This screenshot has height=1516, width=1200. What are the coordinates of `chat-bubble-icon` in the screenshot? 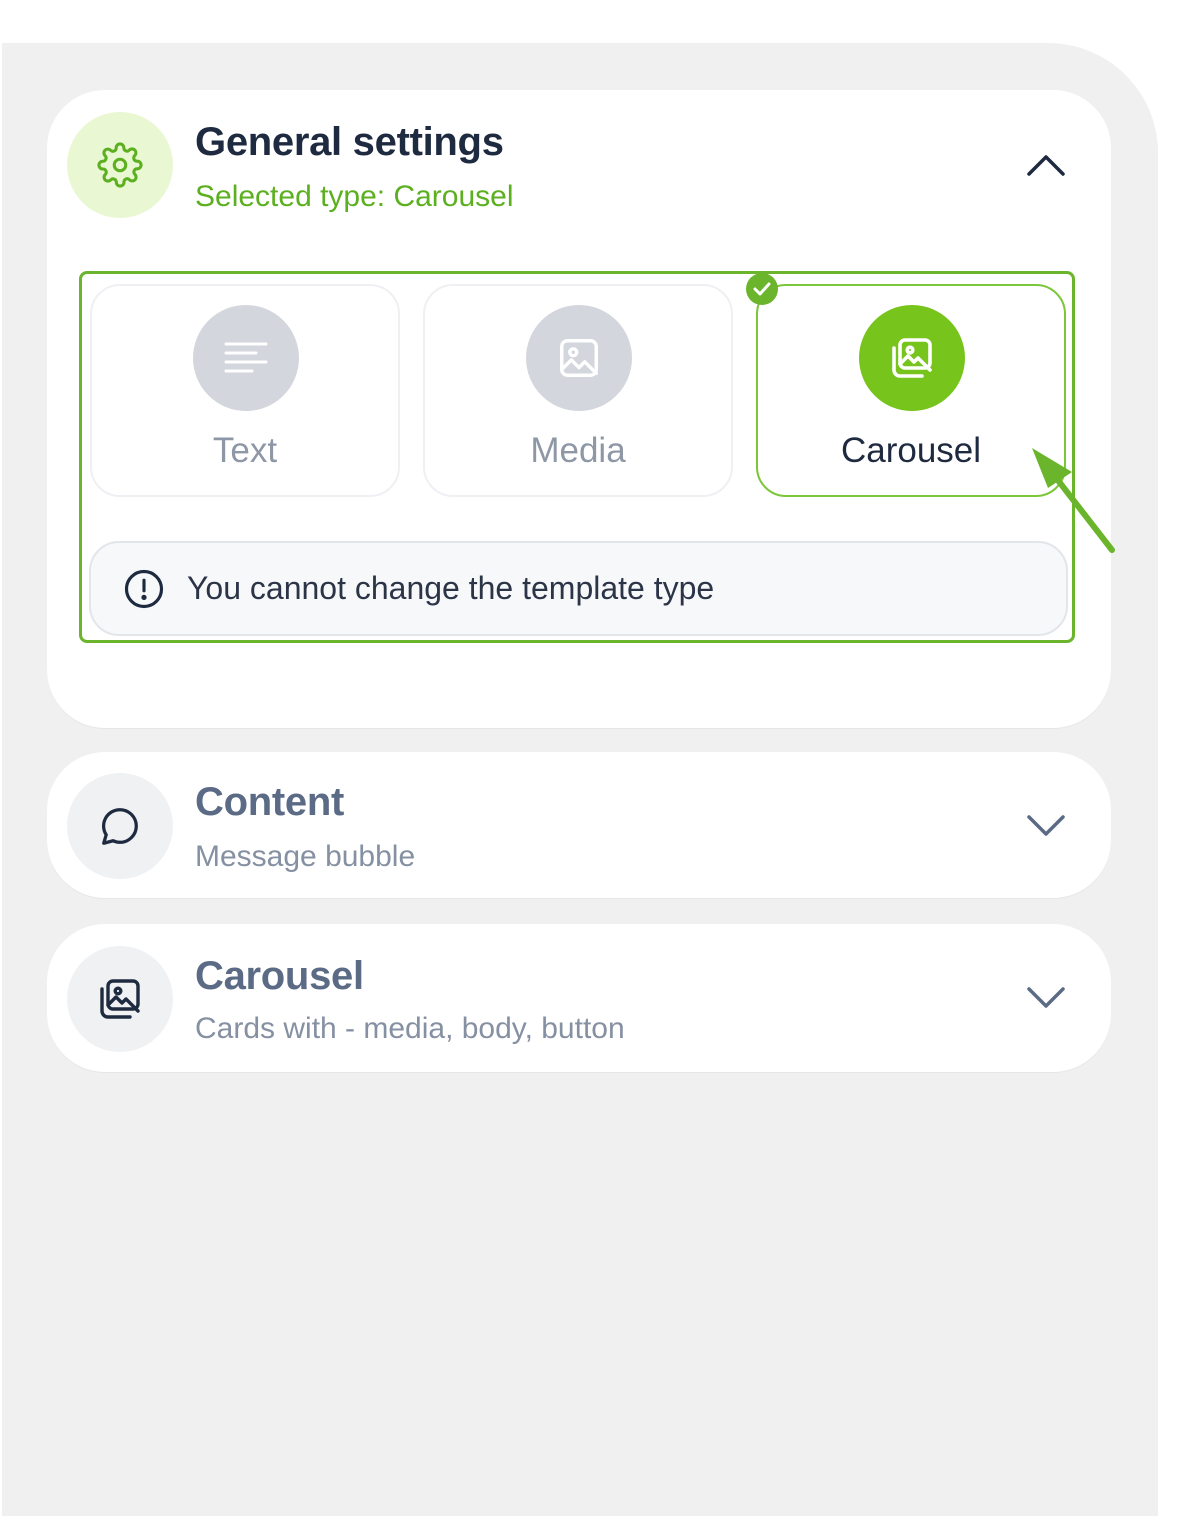 It's located at (120, 826).